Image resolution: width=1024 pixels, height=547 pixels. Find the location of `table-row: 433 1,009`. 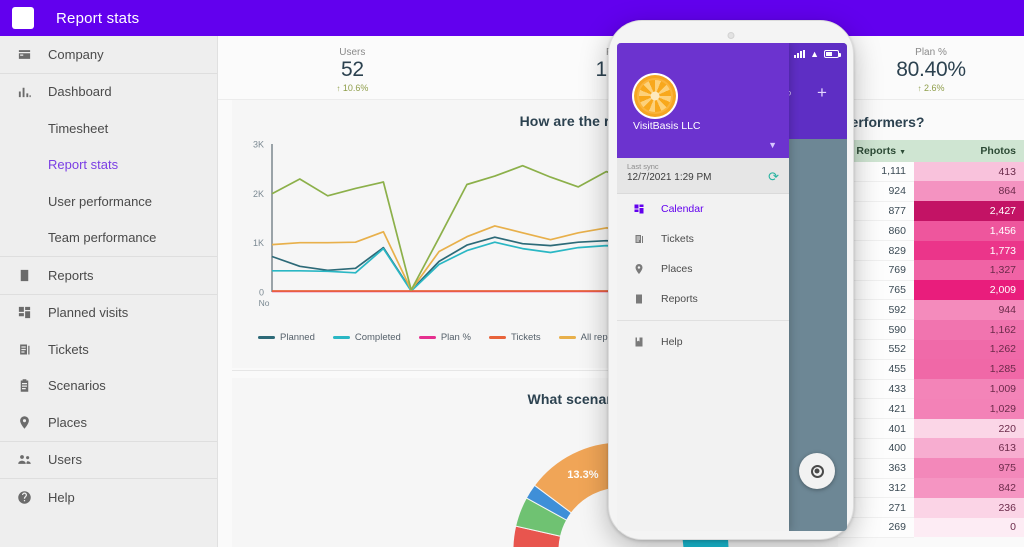

table-row: 433 1,009 is located at coordinates (931, 389).